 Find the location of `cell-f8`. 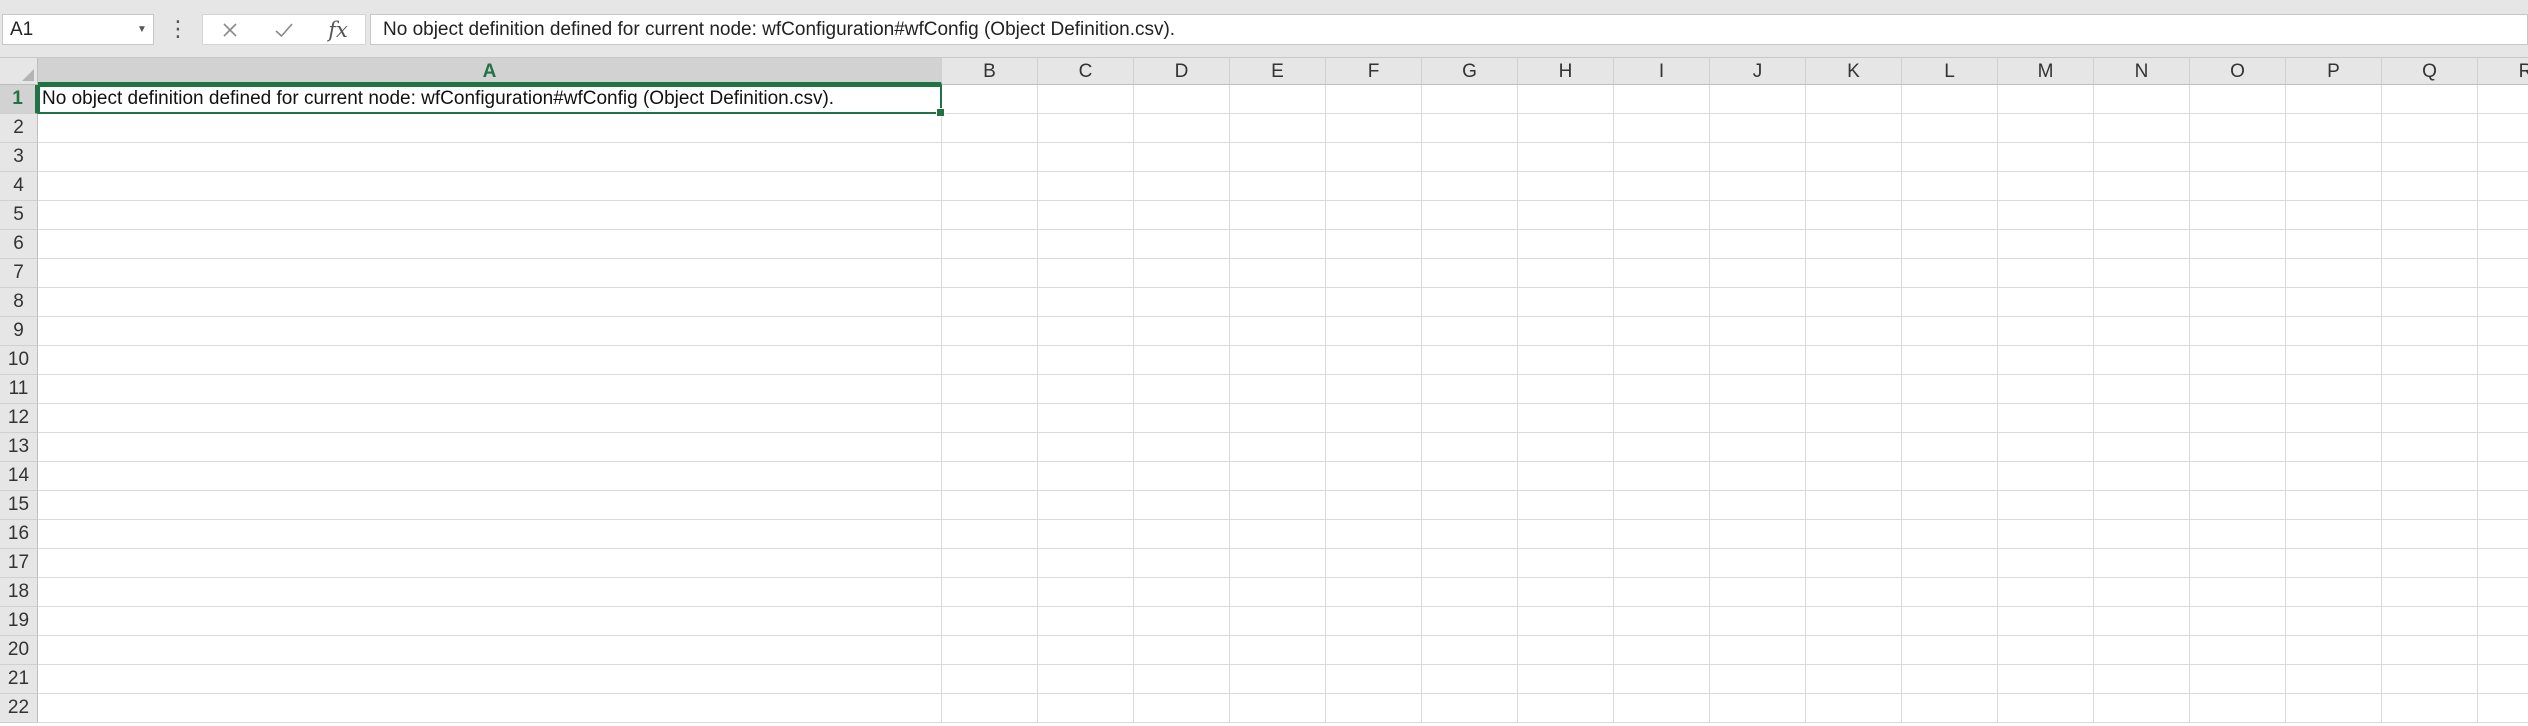

cell-f8 is located at coordinates (1374, 302).